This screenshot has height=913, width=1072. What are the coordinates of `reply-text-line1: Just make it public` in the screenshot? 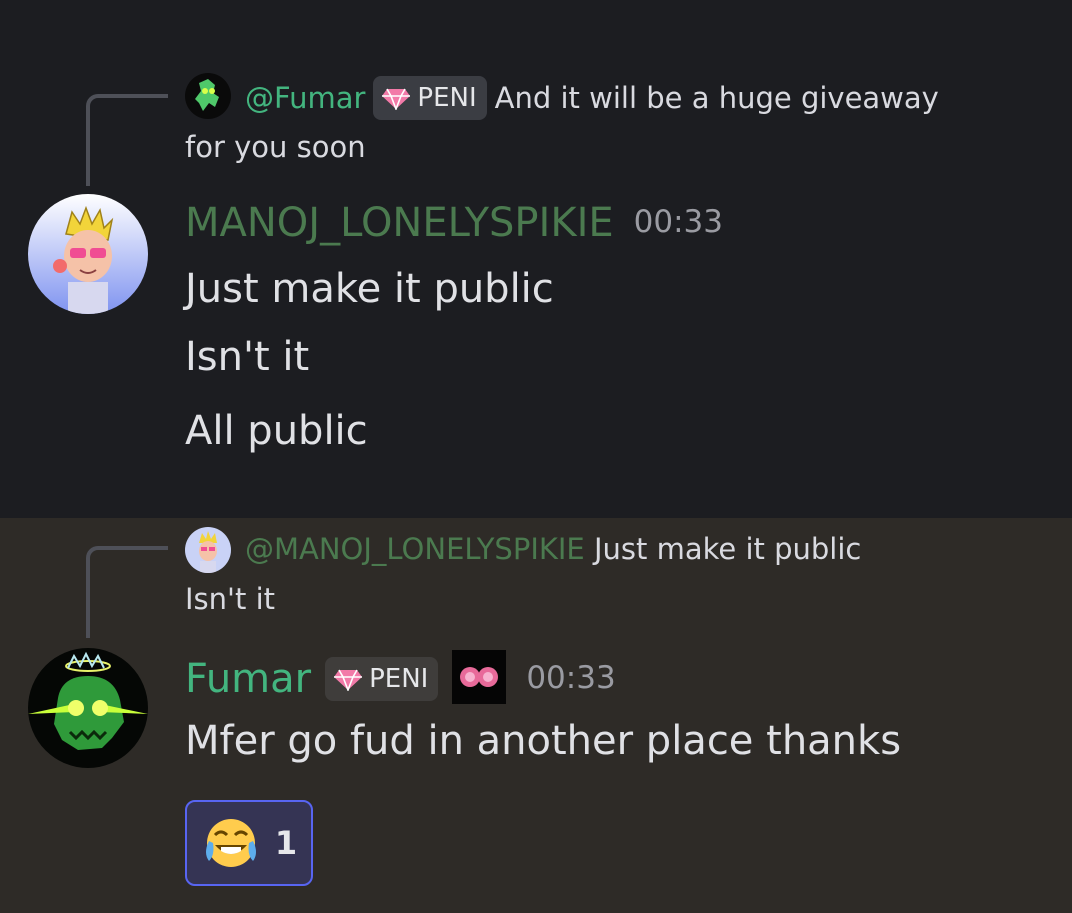 It's located at (727, 549).